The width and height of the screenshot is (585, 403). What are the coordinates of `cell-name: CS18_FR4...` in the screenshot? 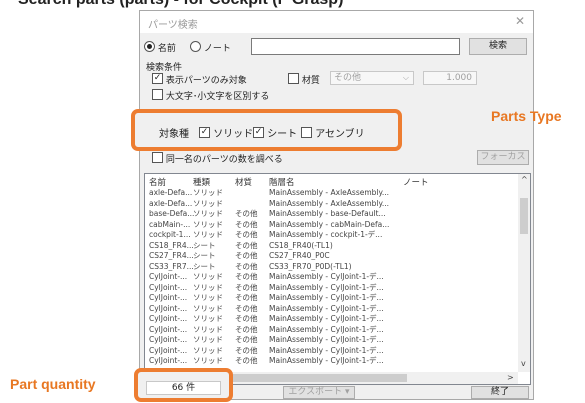 It's located at (171, 245).